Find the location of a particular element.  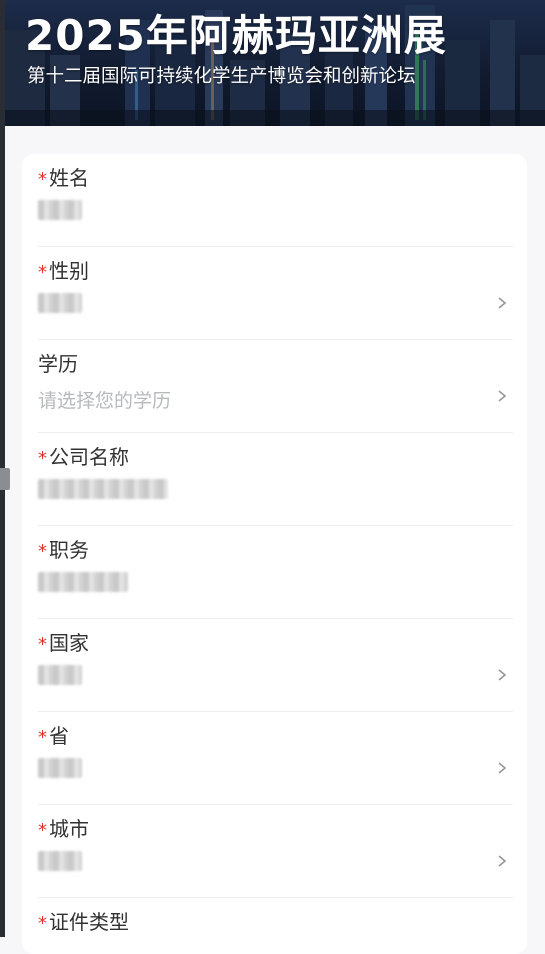

field-job-title: * 职务 is located at coordinates (275, 572).